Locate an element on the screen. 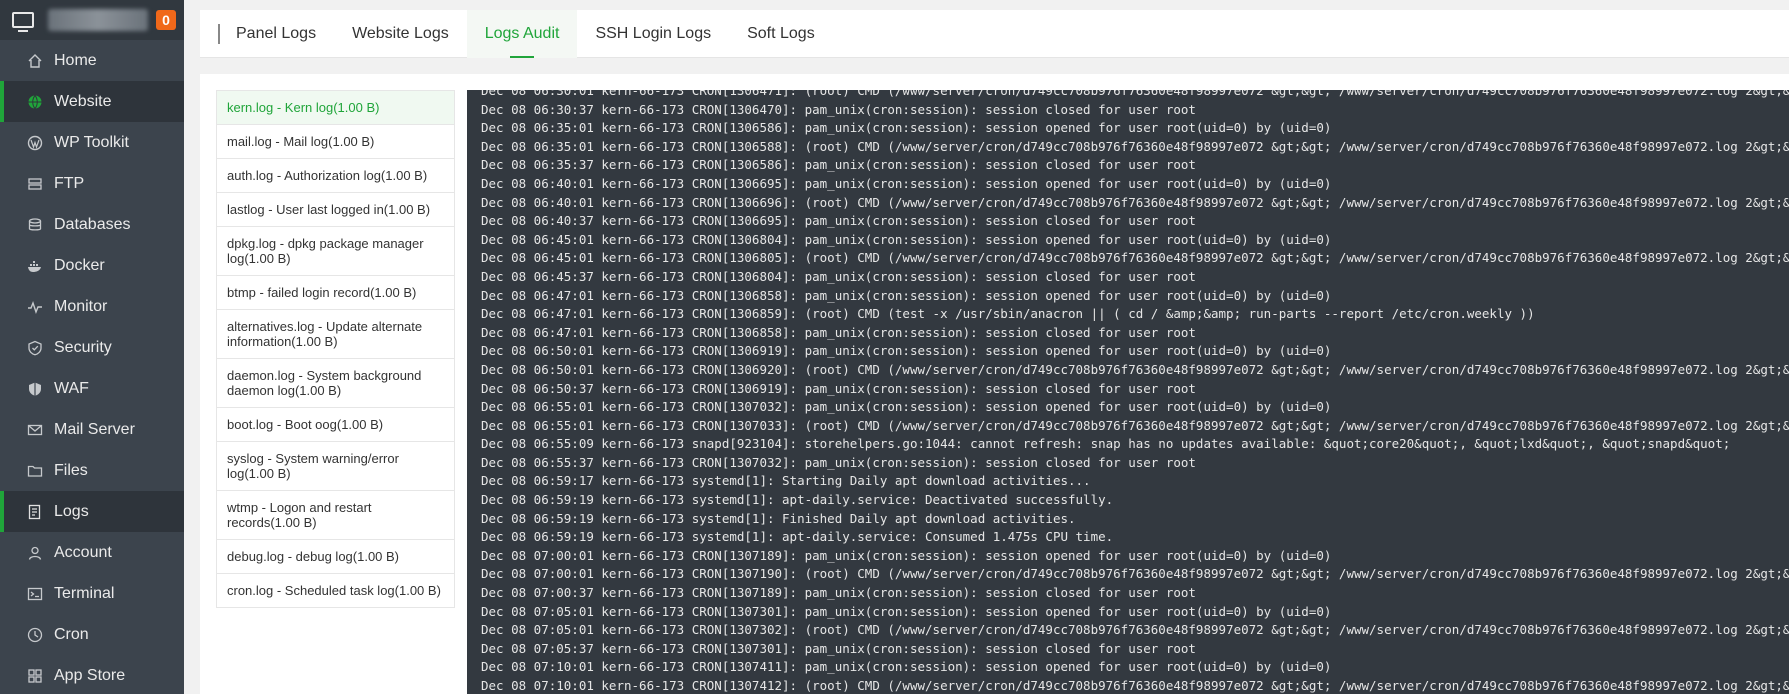  sidebar-item-label: Security is located at coordinates (83, 347).